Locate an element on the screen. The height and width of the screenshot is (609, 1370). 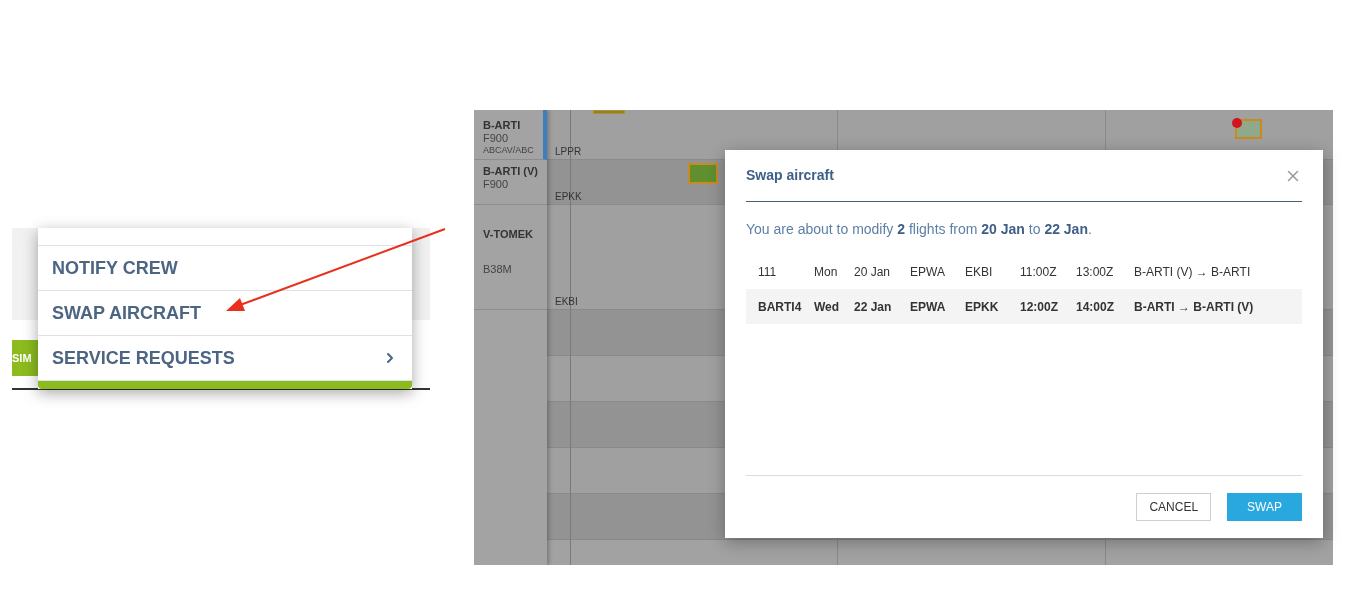
airport-label: LPPR is located at coordinates (568, 152).